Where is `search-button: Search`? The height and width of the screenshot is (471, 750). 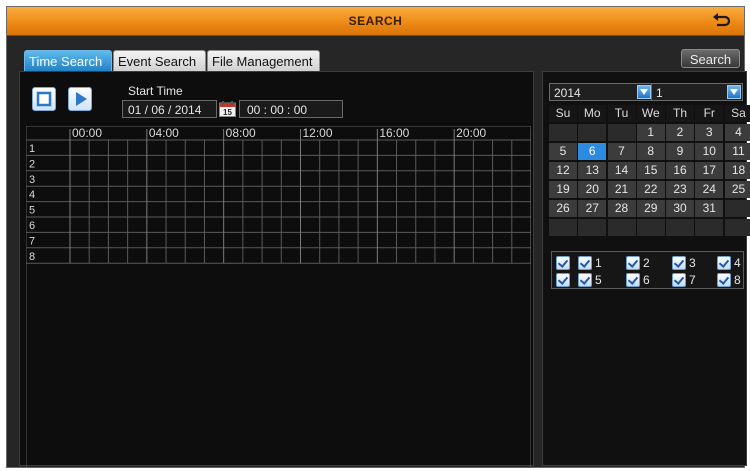
search-button: Search is located at coordinates (710, 58).